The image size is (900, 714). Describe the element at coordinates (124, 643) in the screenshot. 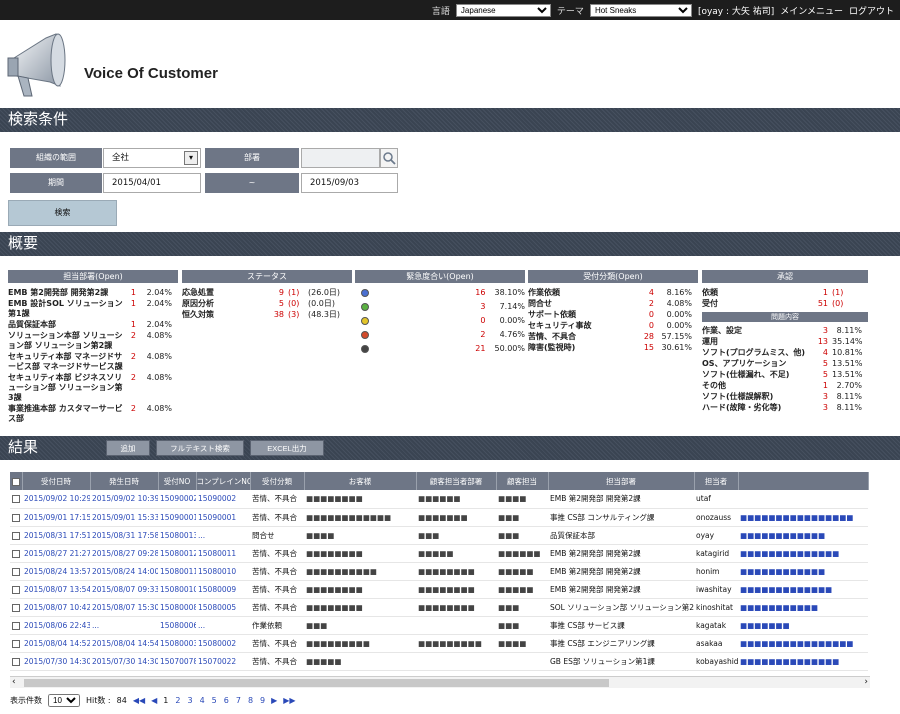

I see `occurred-datetime-cell: 2015/08/04 14:54` at that location.